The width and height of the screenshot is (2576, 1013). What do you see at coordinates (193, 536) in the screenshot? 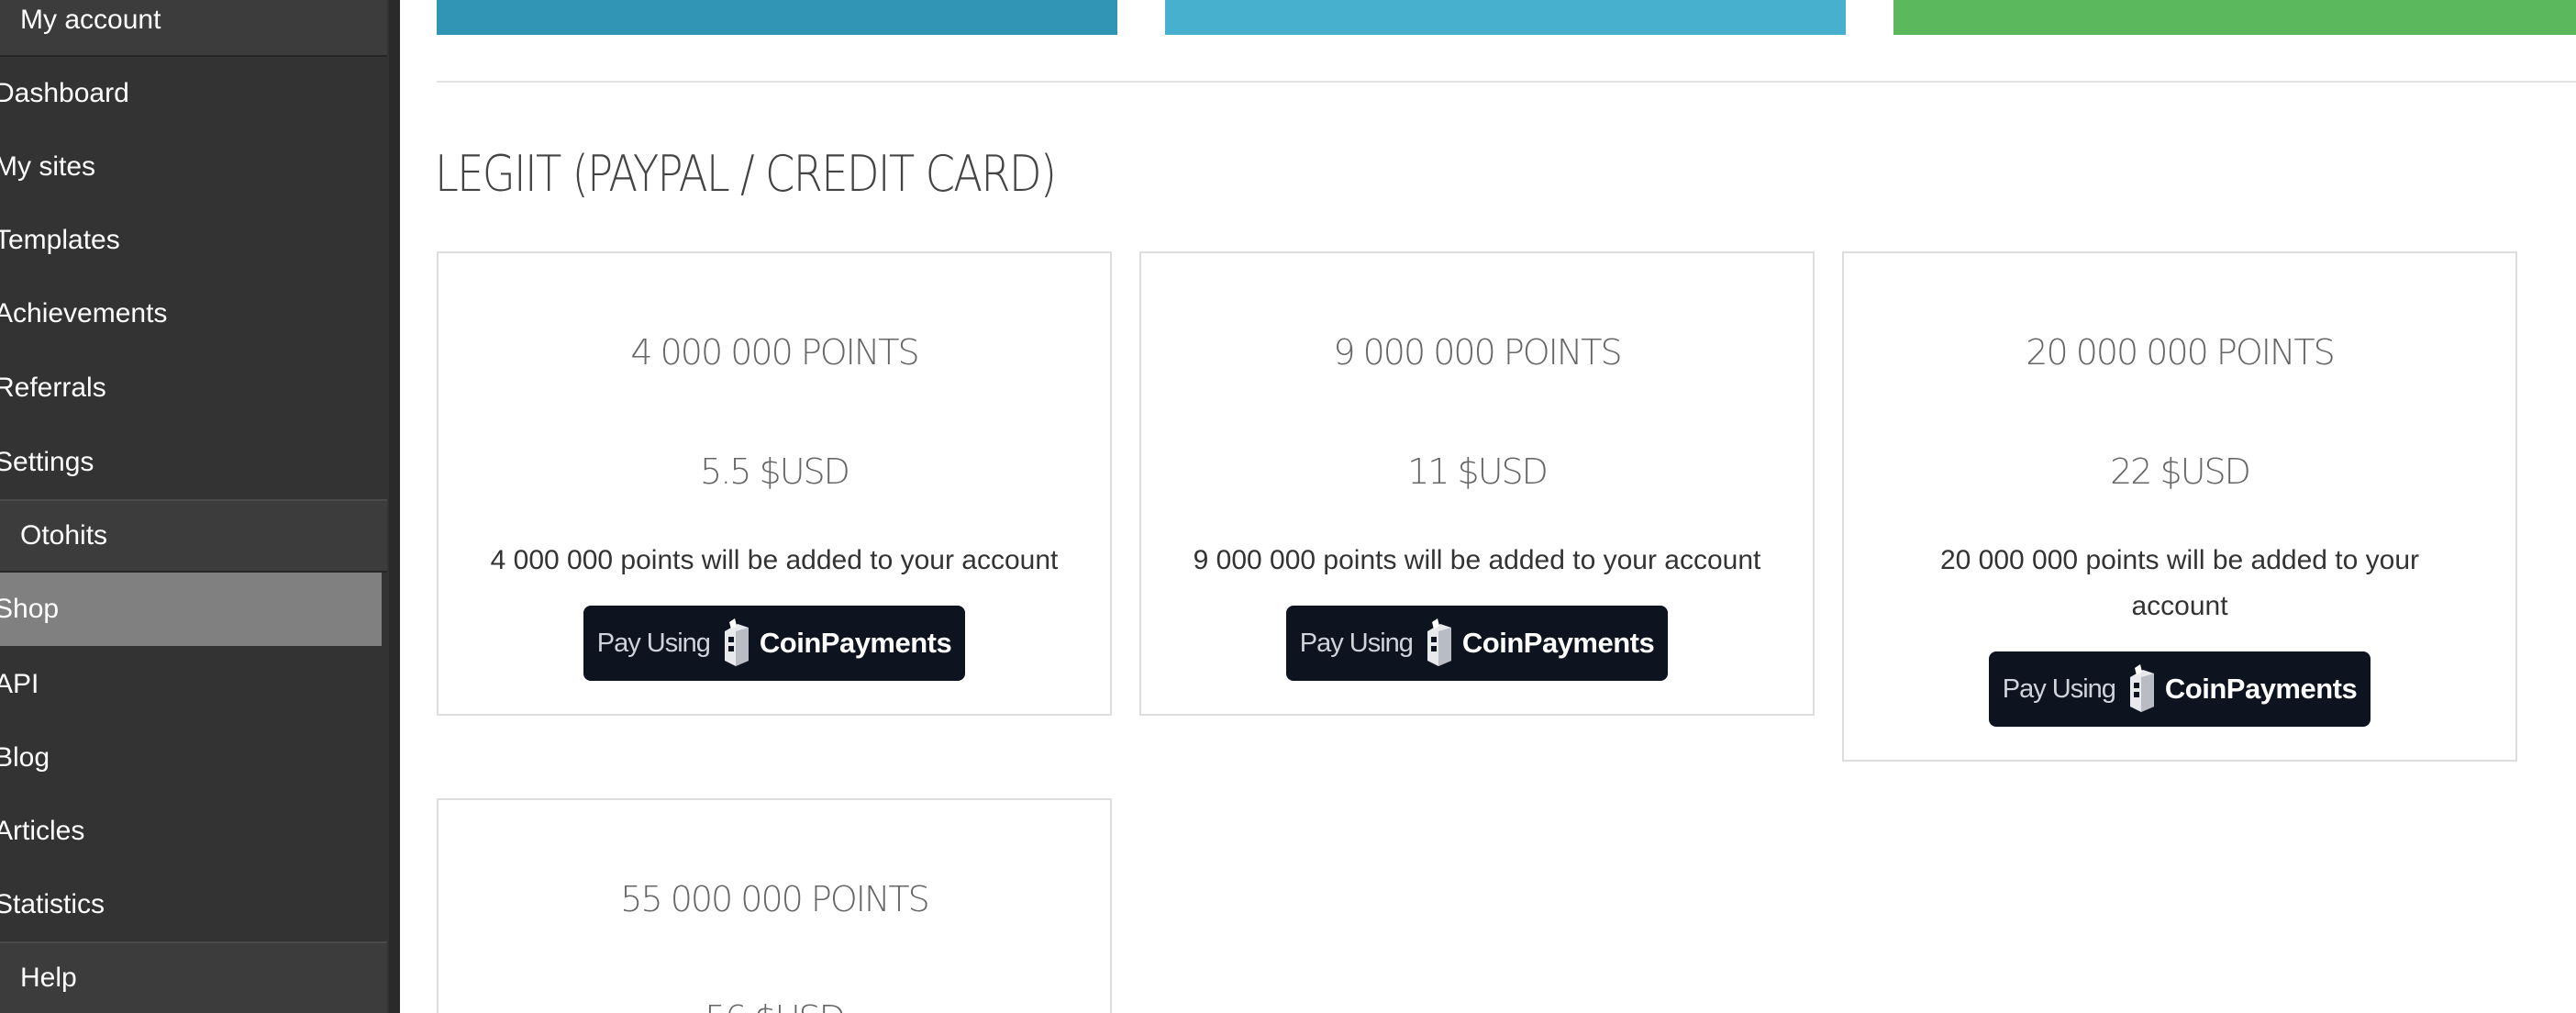
I see `sidebar-header-otohits: Otohits` at bounding box center [193, 536].